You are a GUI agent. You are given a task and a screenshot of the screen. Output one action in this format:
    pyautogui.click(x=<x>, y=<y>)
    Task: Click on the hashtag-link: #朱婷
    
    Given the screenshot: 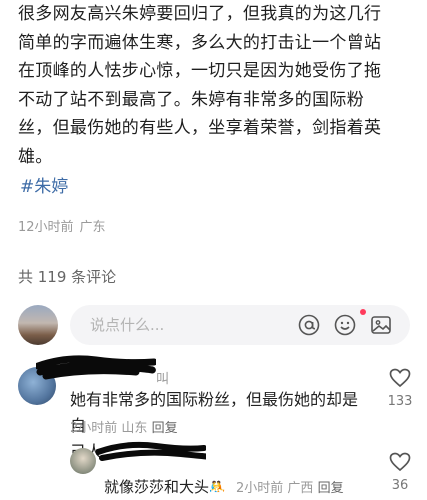 What is the action you would take?
    pyautogui.click(x=44, y=184)
    